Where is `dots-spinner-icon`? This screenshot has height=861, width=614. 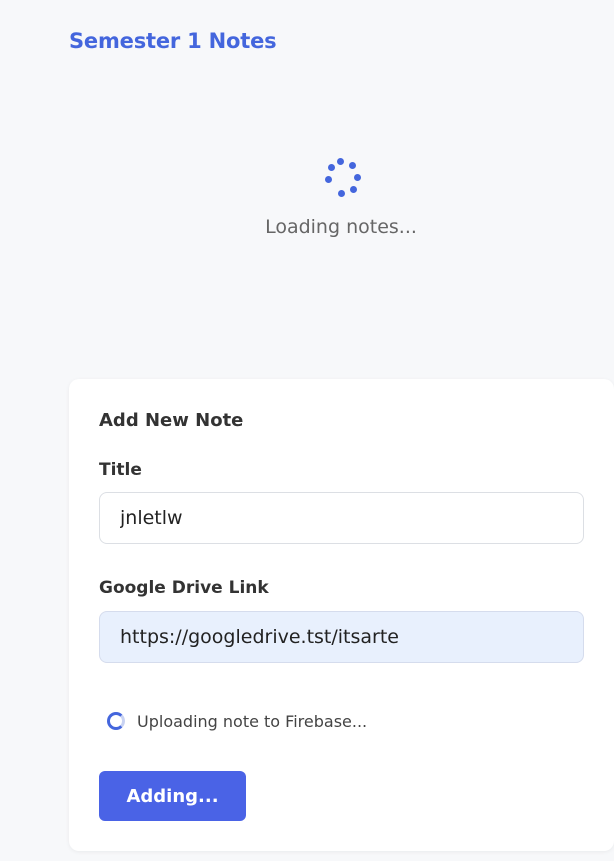 dots-spinner-icon is located at coordinates (341, 178).